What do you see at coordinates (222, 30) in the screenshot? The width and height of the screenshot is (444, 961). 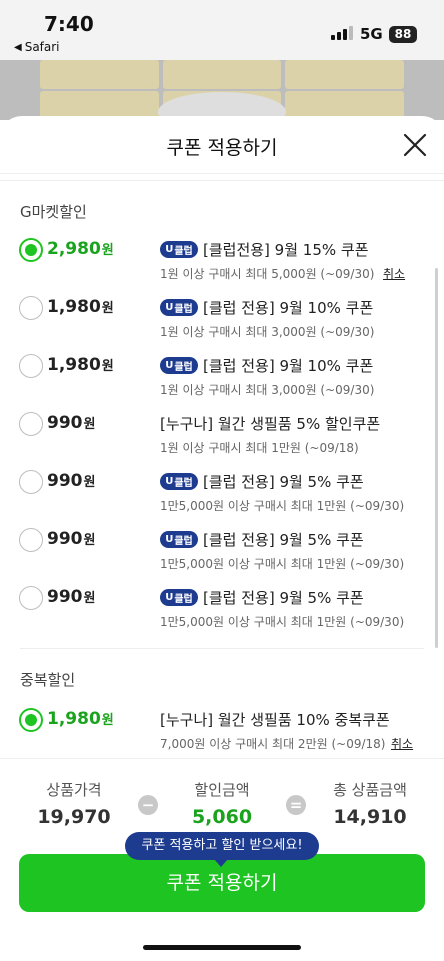 I see `status-bar: 7:40 ◀ Safari 5G 88` at bounding box center [222, 30].